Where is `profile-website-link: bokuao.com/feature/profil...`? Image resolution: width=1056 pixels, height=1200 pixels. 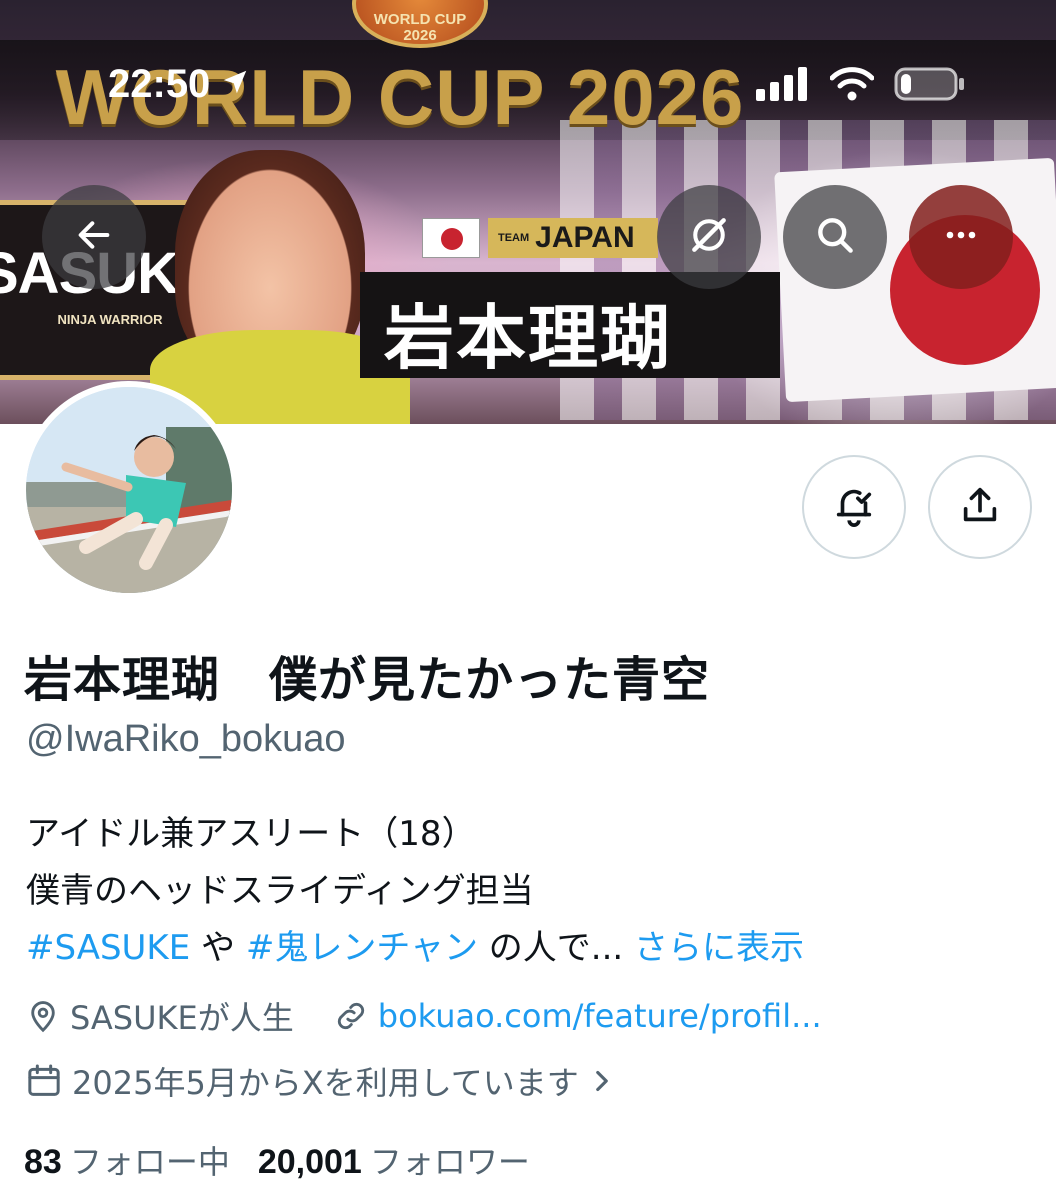
profile-website-link: bokuao.com/feature/profil... is located at coordinates (600, 1016).